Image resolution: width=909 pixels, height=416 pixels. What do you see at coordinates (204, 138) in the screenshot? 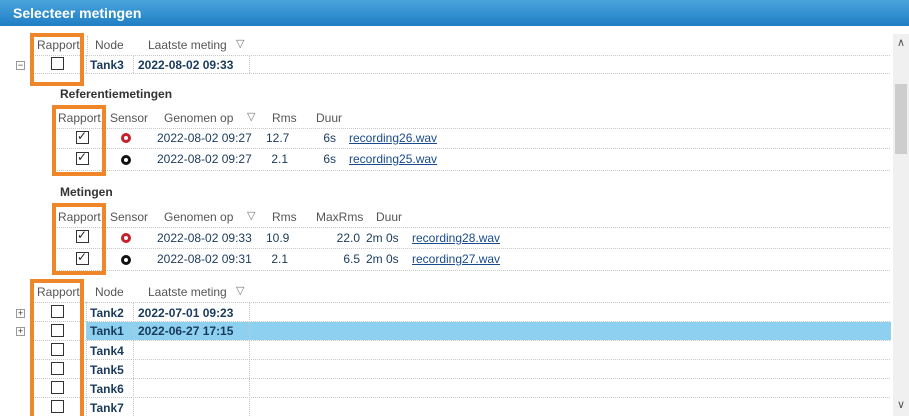
I see `ref-row1-date: 2022-08-02 09:27` at bounding box center [204, 138].